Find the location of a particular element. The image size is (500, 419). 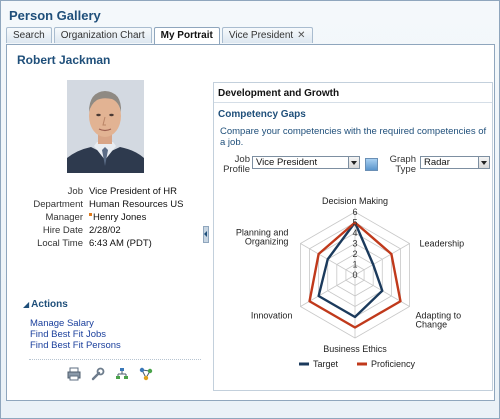

graph-type-value: Radar is located at coordinates (437, 162).